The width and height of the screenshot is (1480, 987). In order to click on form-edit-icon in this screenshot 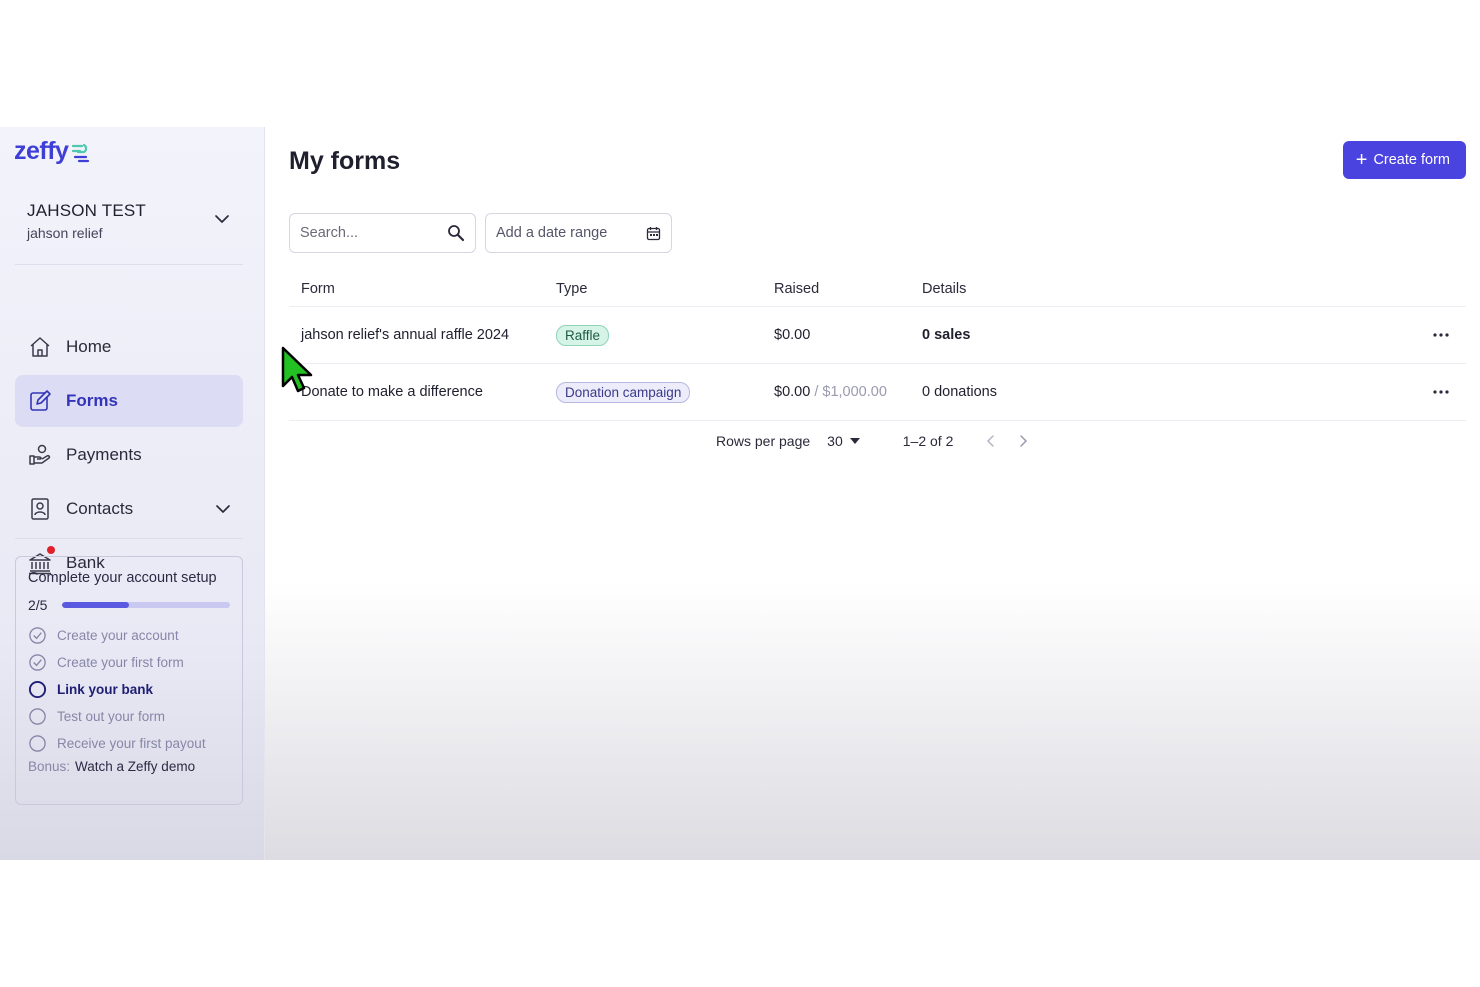, I will do `click(40, 401)`.